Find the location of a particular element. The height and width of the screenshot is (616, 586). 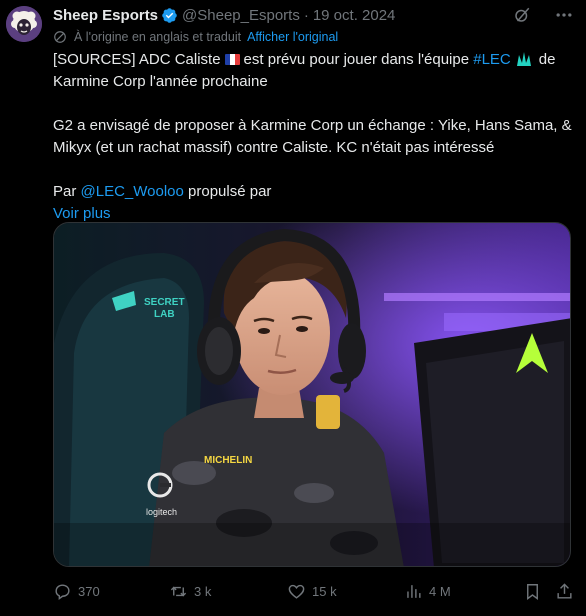

svg-text: MICHELIN is located at coordinates (228, 460).